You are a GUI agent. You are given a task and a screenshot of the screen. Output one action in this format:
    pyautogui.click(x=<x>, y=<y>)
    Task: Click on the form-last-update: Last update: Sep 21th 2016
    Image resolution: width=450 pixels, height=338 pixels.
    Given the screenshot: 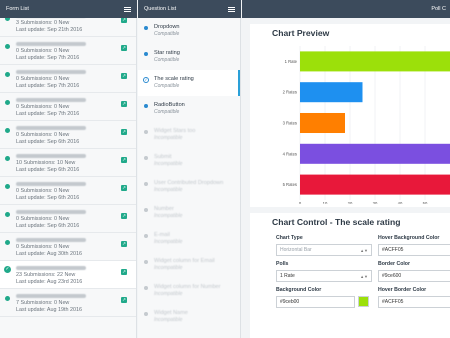 What is the action you would take?
    pyautogui.click(x=49, y=30)
    